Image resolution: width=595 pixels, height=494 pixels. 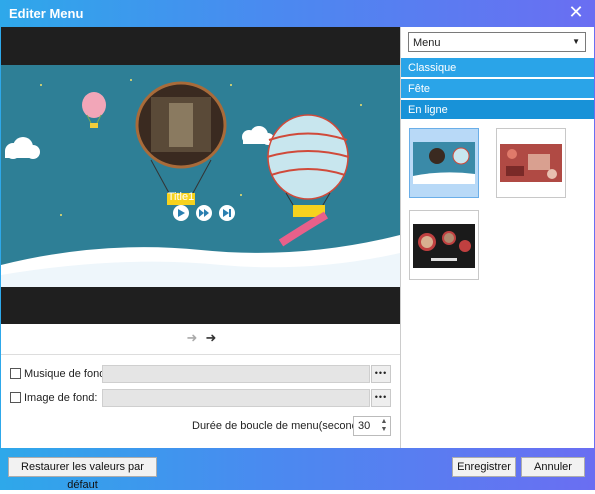 I want to click on stepper-arrows-icon: ▲ ▼, so click(x=384, y=426).